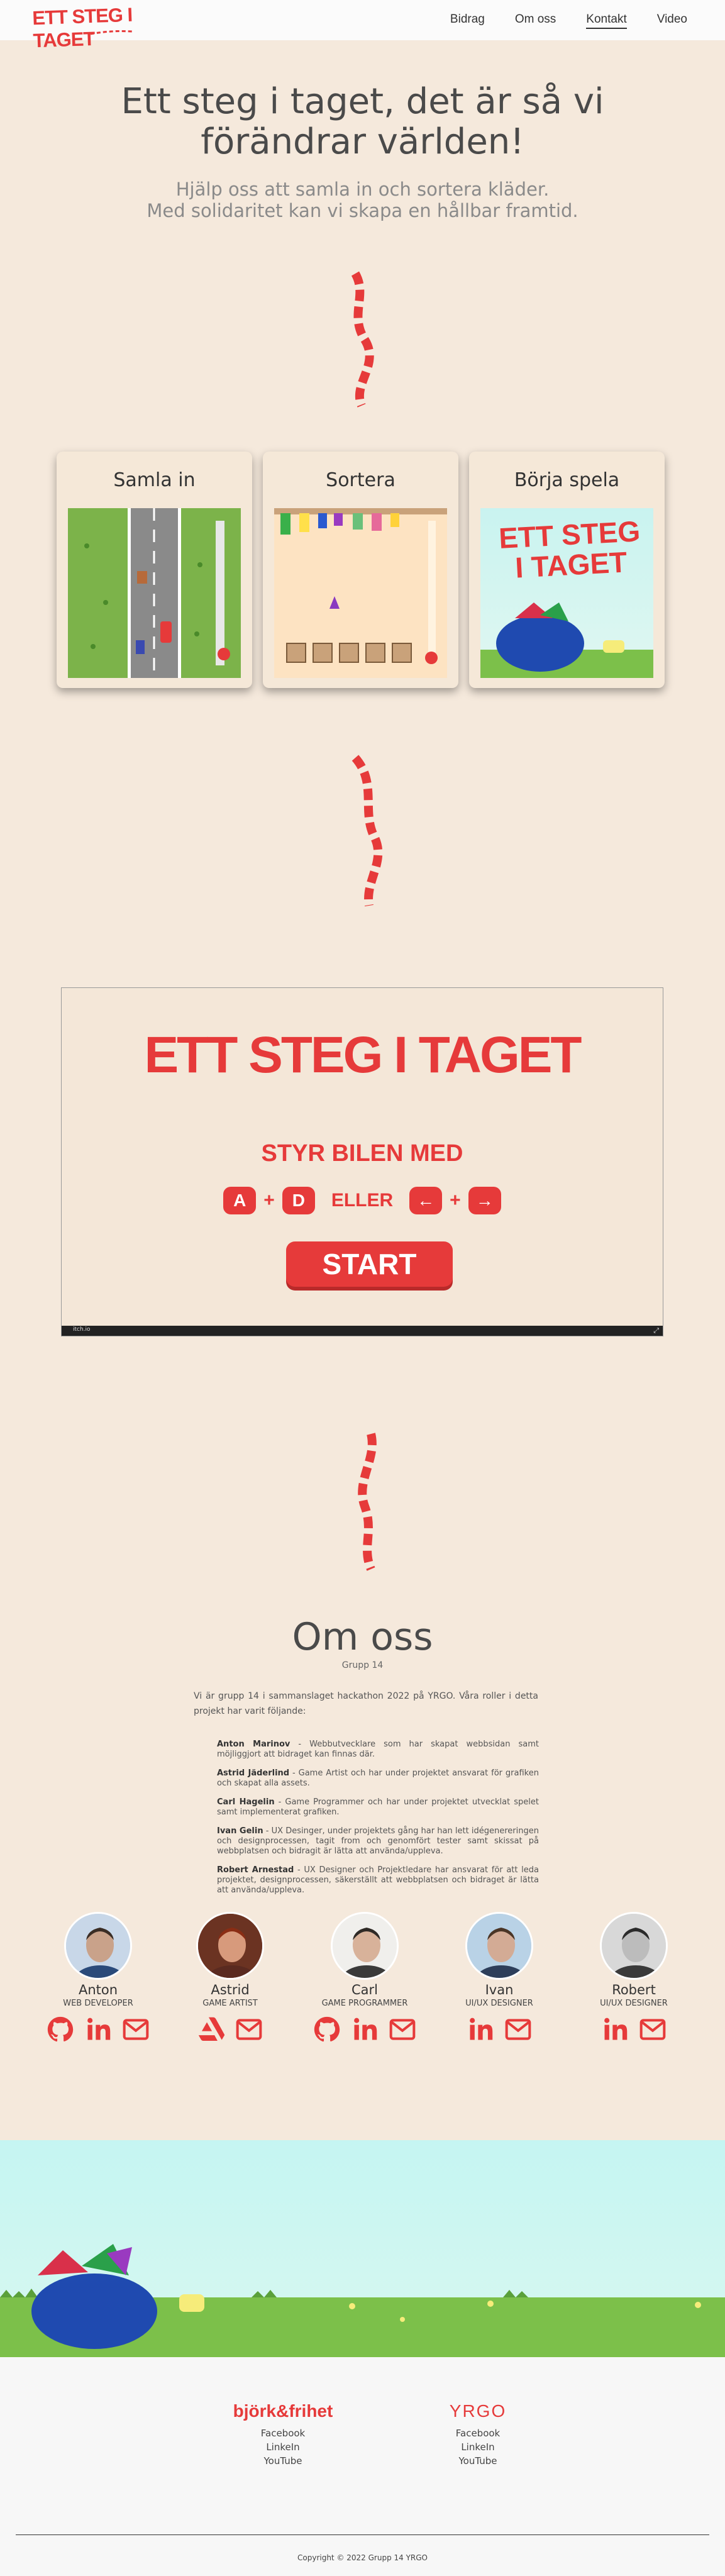  What do you see at coordinates (364, 1989) in the screenshot?
I see `member-name: Carl` at bounding box center [364, 1989].